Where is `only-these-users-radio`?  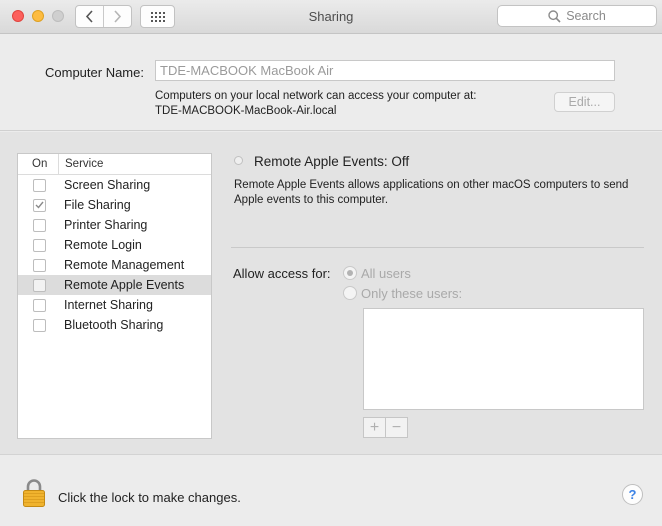 only-these-users-radio is located at coordinates (350, 293).